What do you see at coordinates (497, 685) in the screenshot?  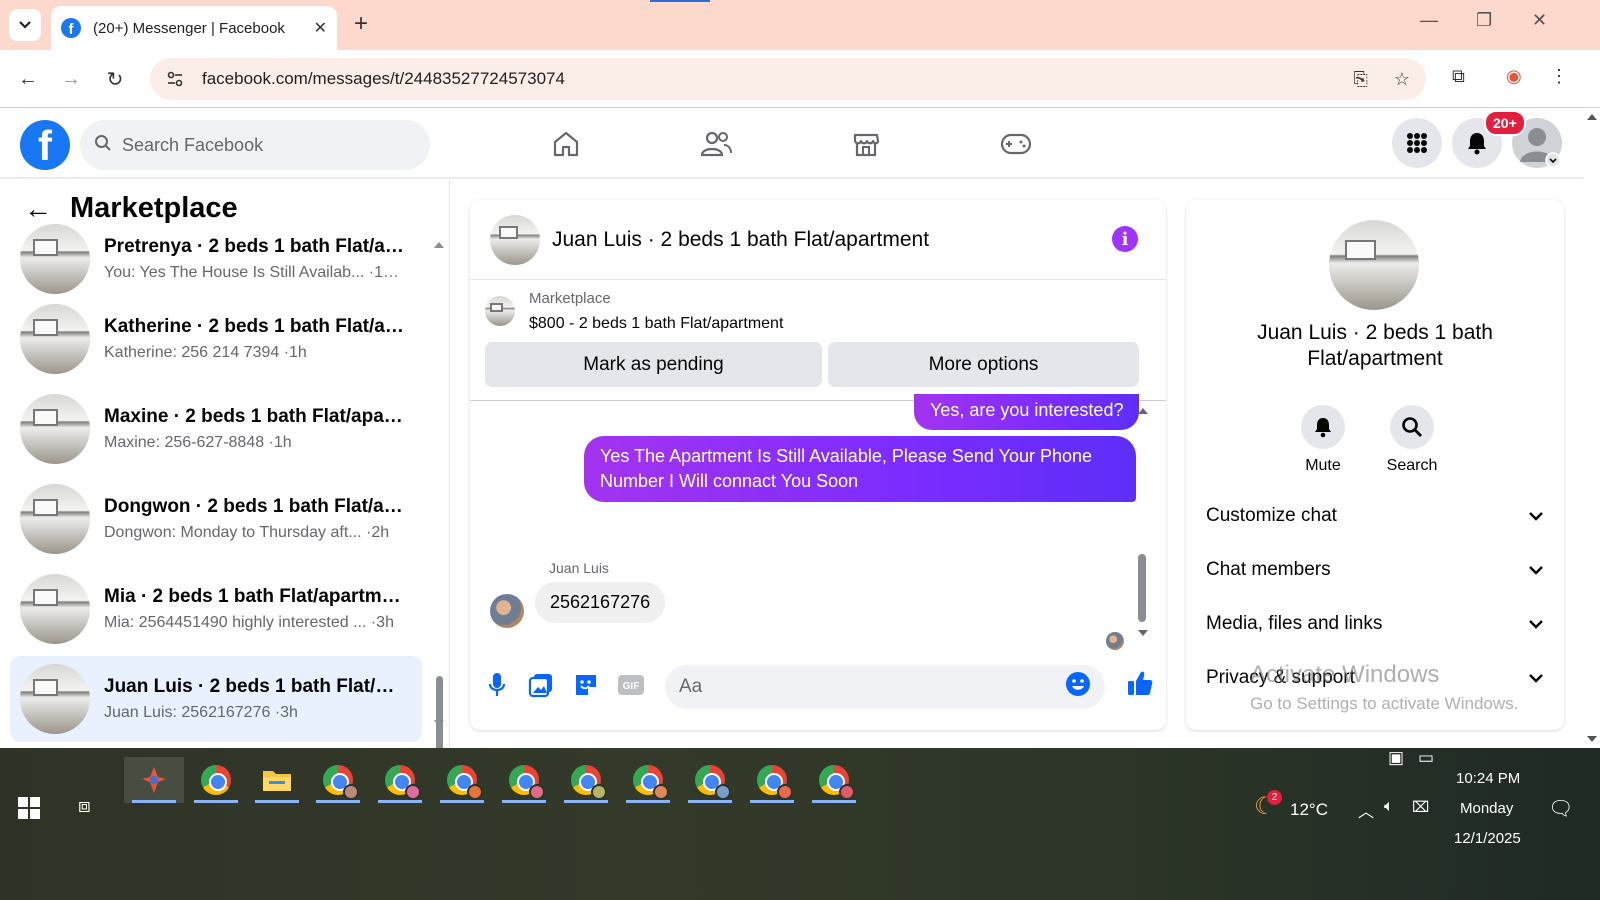 I see `microphone-icon` at bounding box center [497, 685].